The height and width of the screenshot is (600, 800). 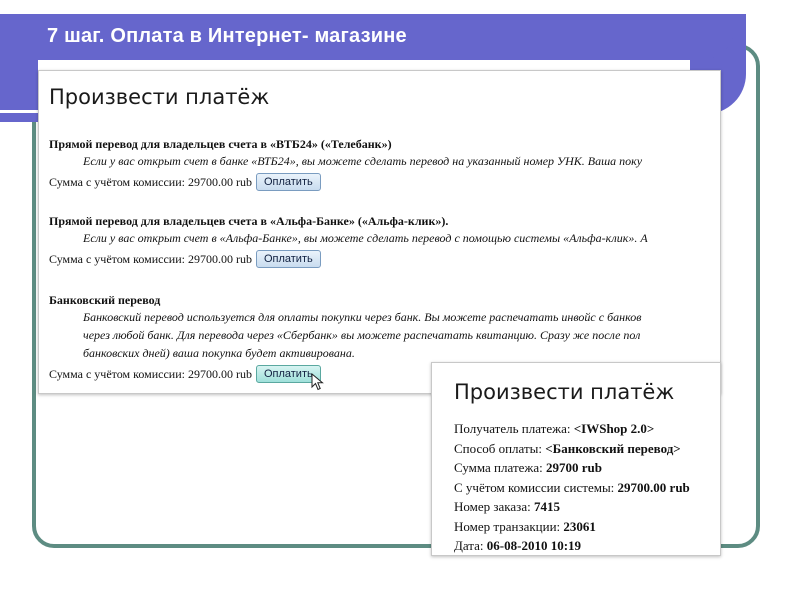 I want to click on detail-row-recipient: Получатель платежа: <IWShop 2.0>, so click(x=554, y=428).